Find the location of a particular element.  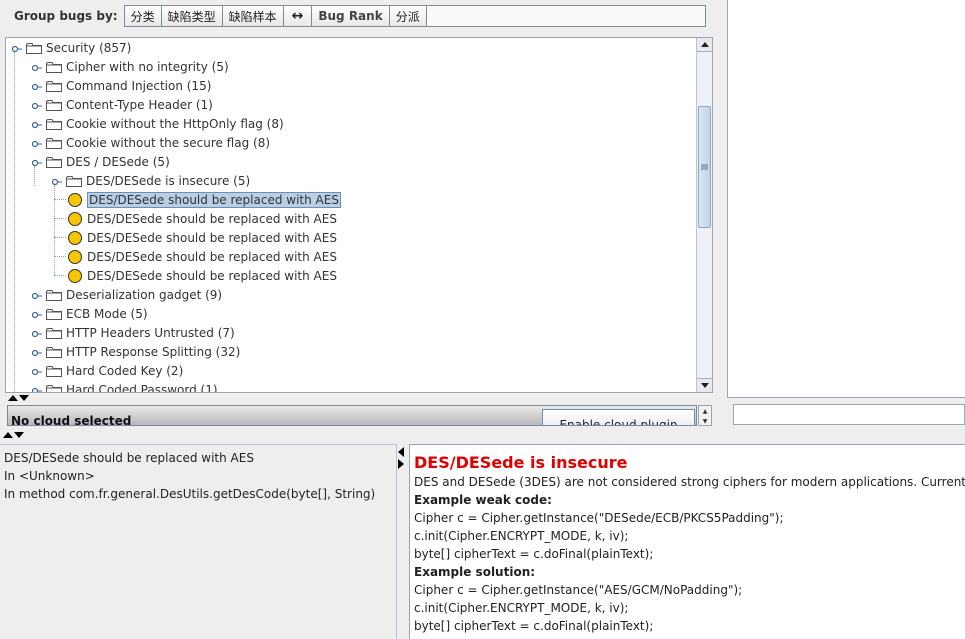

enable-cloud-plugin-button: Enable cloud plugin is located at coordinates (618, 417).